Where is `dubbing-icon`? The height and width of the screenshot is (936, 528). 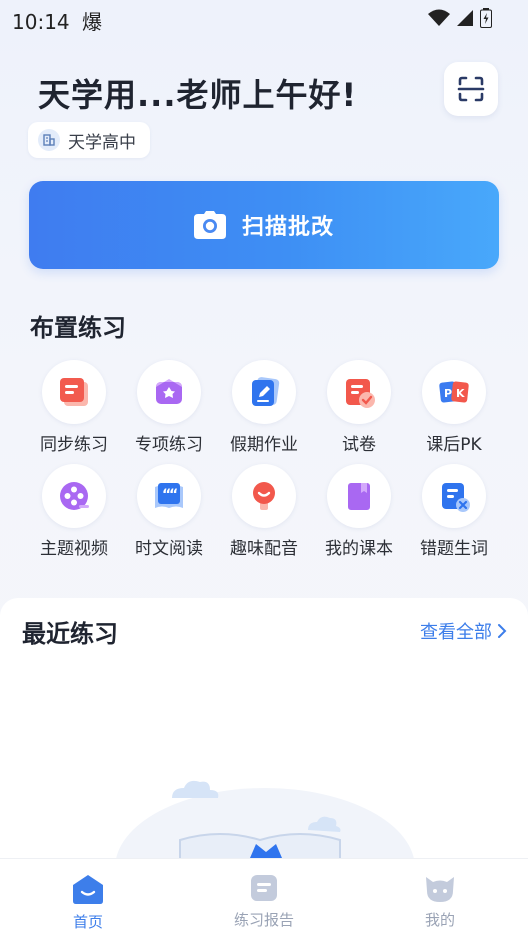 dubbing-icon is located at coordinates (264, 496).